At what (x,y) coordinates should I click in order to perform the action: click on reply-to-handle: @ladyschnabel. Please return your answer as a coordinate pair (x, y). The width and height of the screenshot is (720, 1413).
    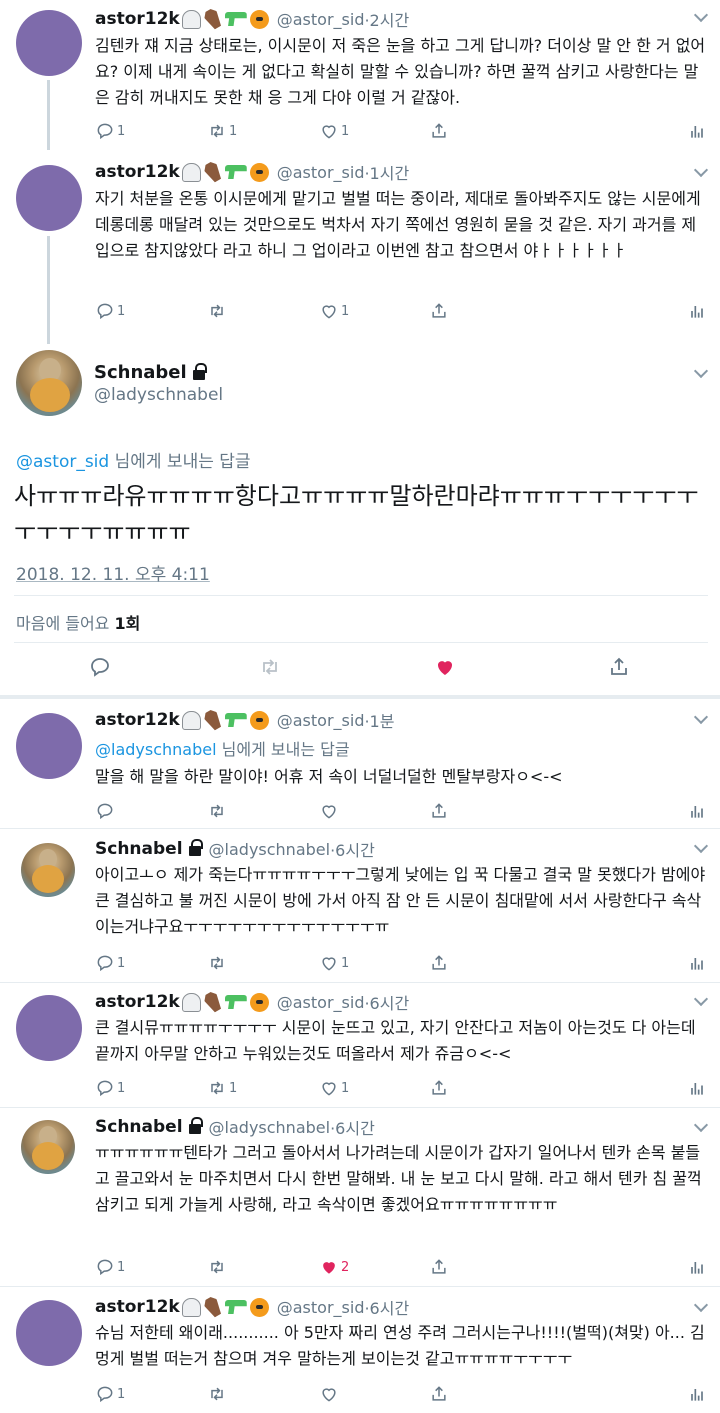
    Looking at the image, I should click on (156, 749).